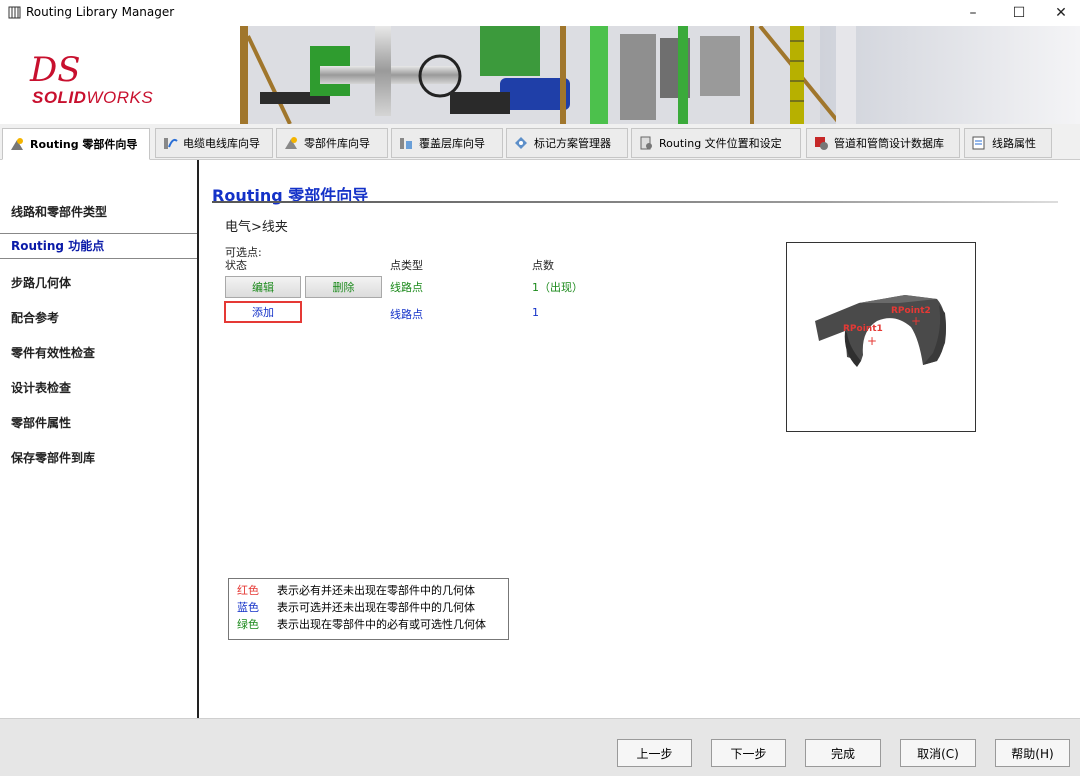 This screenshot has height=776, width=1080. Describe the element at coordinates (543, 265) in the screenshot. I see `point-count-column-header: 点数` at that location.